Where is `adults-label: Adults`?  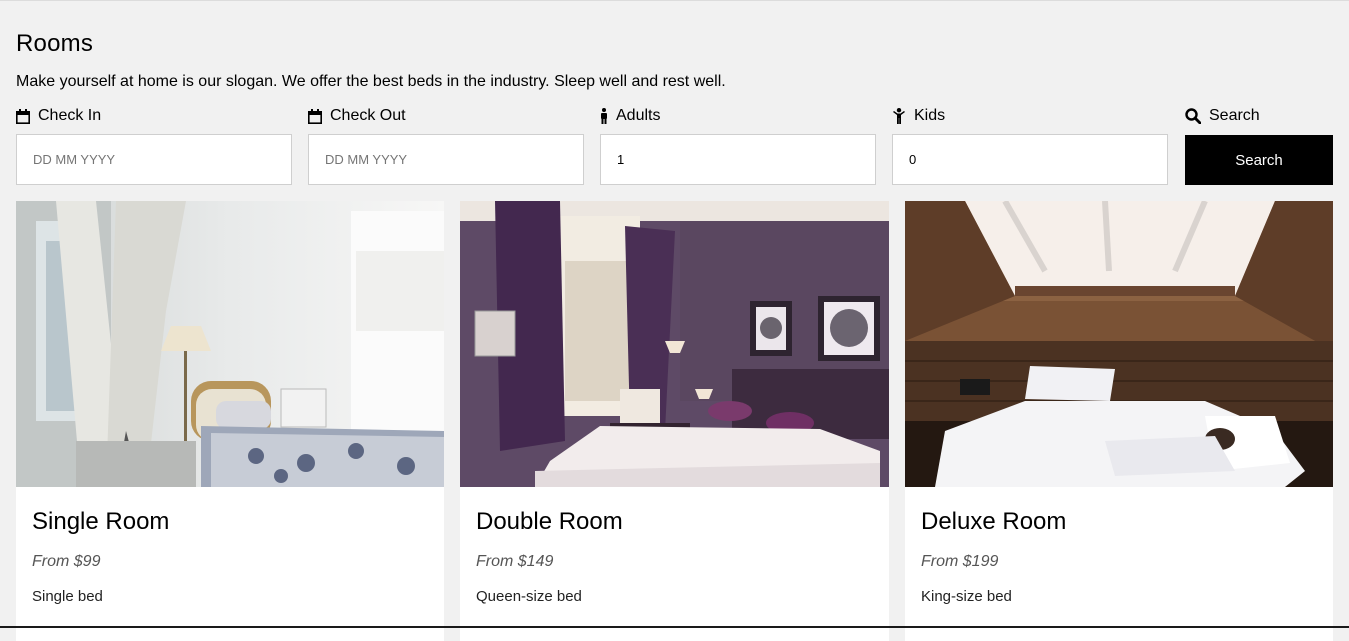
adults-label: Adults is located at coordinates (738, 116).